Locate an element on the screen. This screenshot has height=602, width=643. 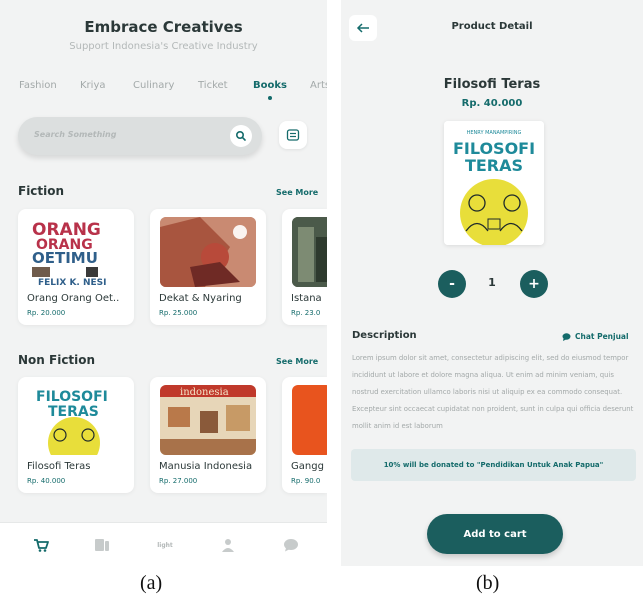
bottom-navigation: light is located at coordinates (163, 544).